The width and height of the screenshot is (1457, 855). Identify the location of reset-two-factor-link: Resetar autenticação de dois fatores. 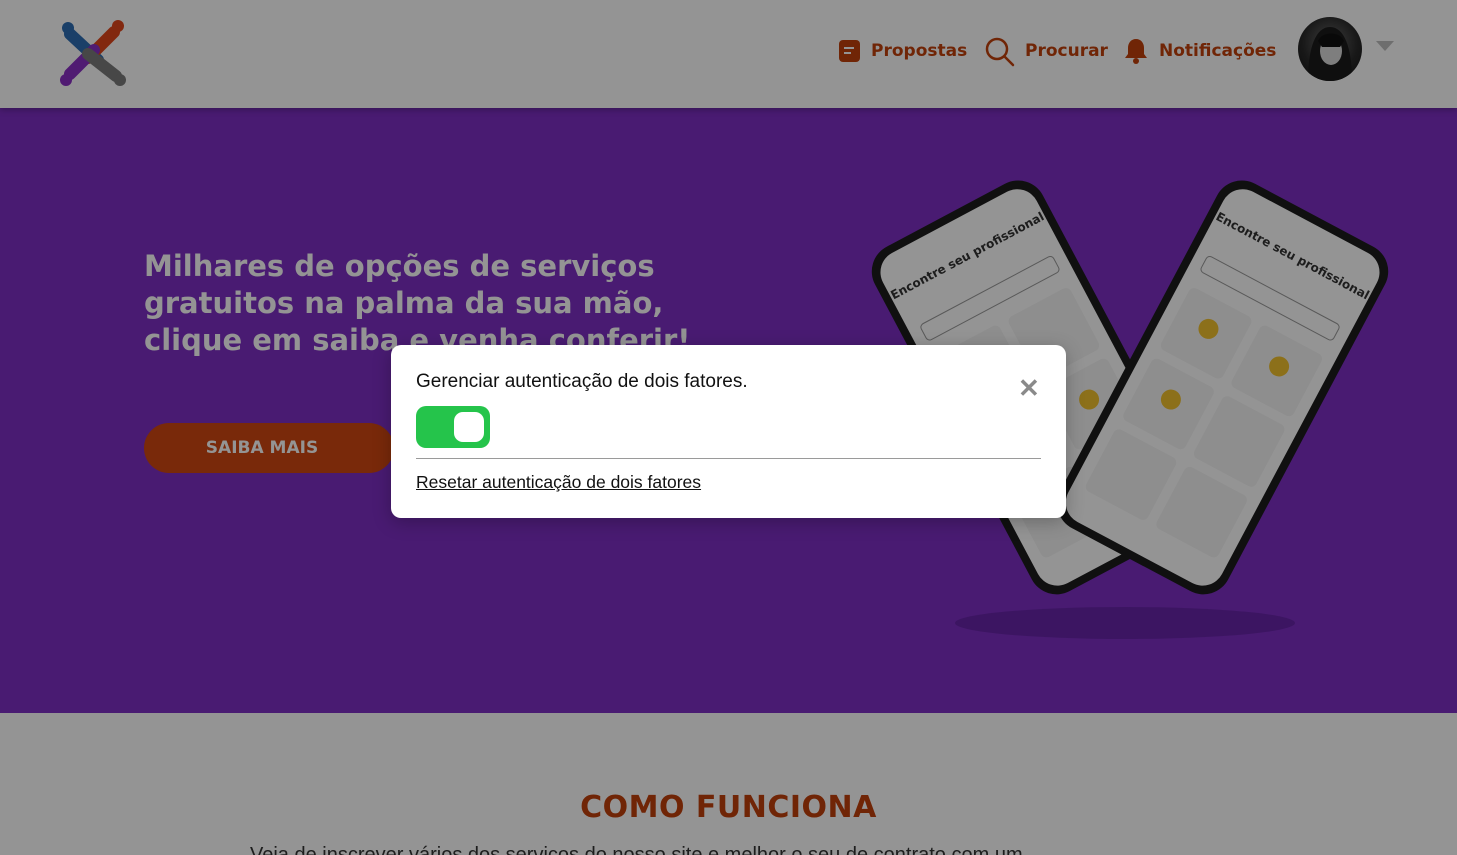
(558, 482).